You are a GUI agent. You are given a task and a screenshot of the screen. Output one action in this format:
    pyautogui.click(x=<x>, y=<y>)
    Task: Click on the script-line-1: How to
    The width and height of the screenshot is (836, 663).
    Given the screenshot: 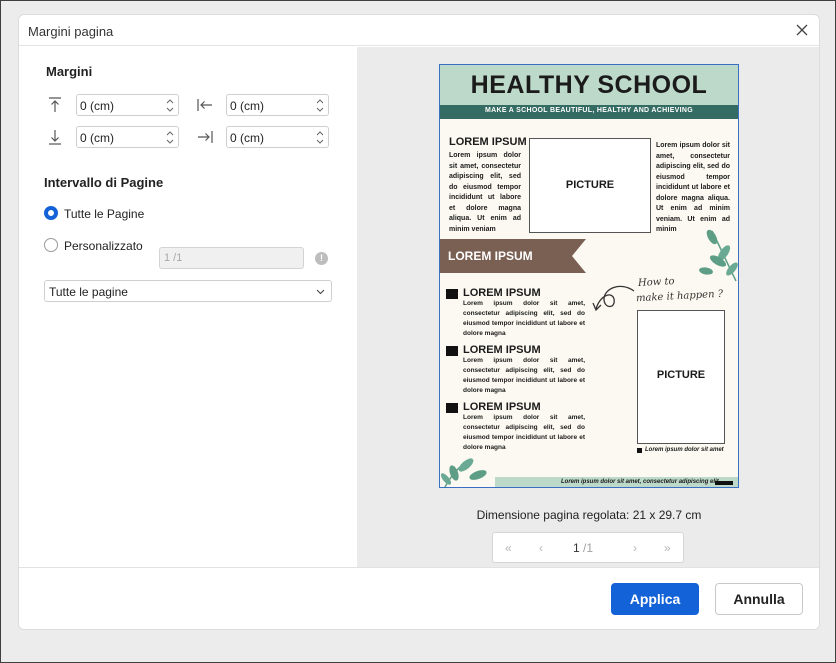 What is the action you would take?
    pyautogui.click(x=656, y=282)
    